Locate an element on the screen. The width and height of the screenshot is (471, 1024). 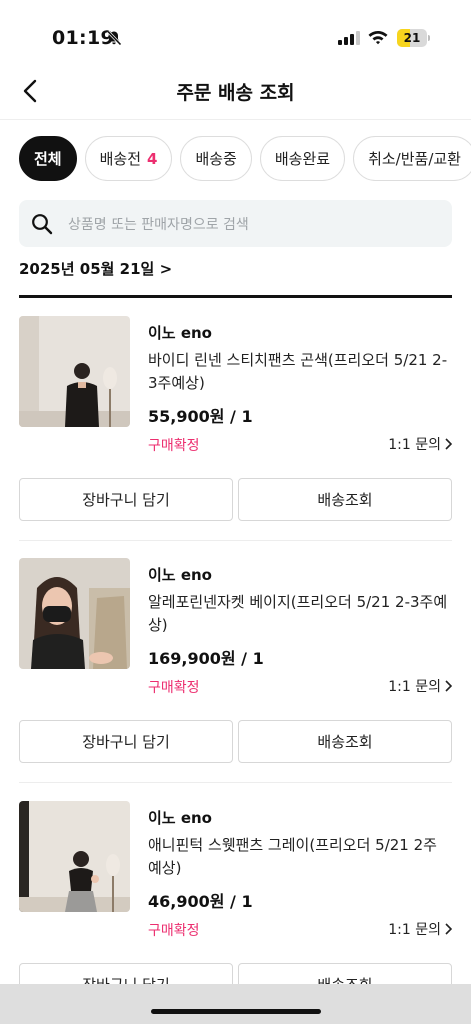
tab-label: 배송전 is located at coordinates (120, 159).